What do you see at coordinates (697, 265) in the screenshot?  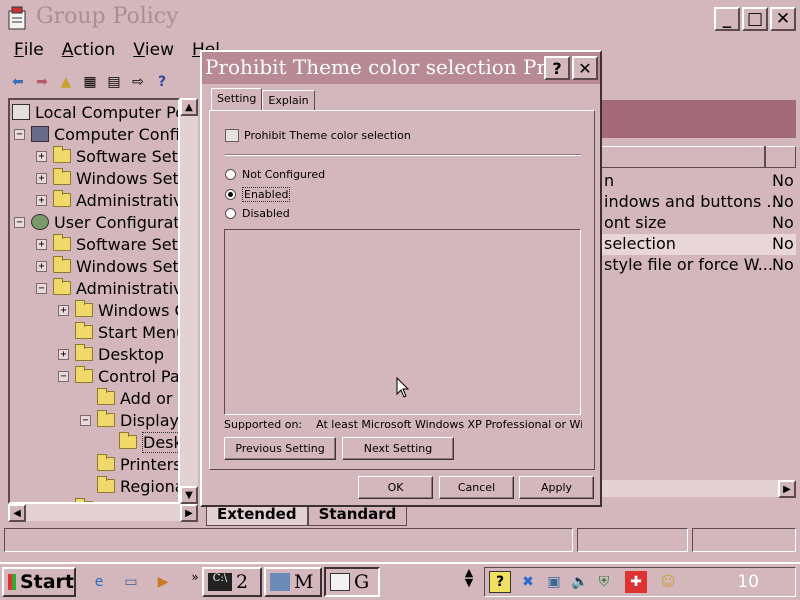 I see `policy-list-row: style file or force W... No` at bounding box center [697, 265].